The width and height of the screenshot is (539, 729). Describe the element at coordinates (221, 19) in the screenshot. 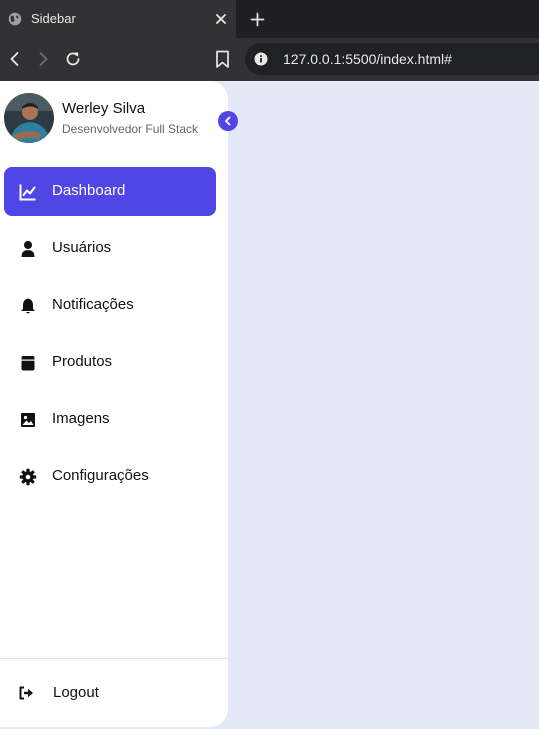

I see `close-icon` at that location.